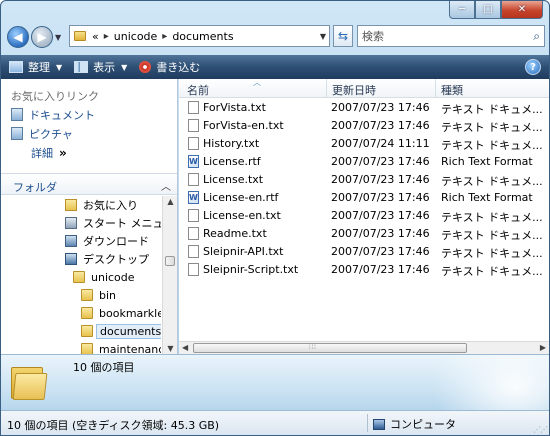 The image size is (550, 436). I want to click on back-button: ◀, so click(18, 37).